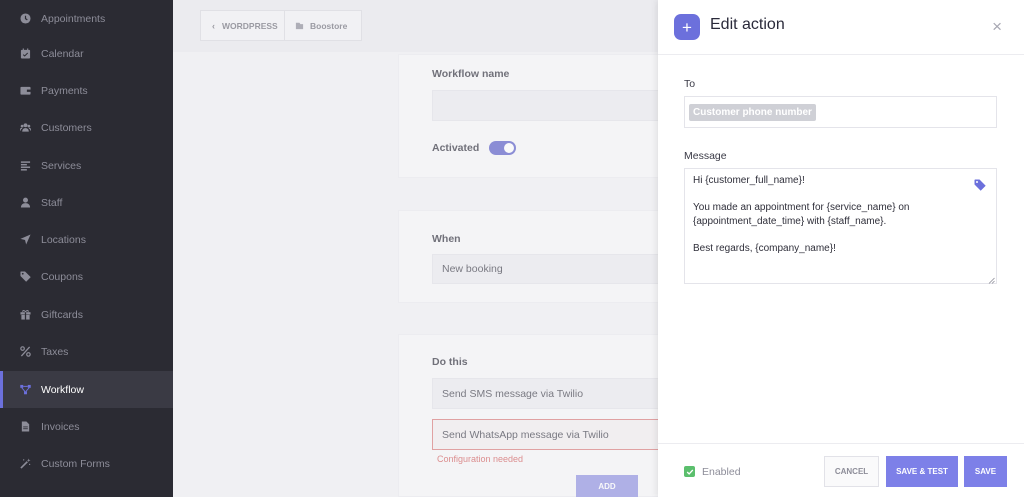  What do you see at coordinates (62, 53) in the screenshot?
I see `sidebar-item-label: Calendar` at bounding box center [62, 53].